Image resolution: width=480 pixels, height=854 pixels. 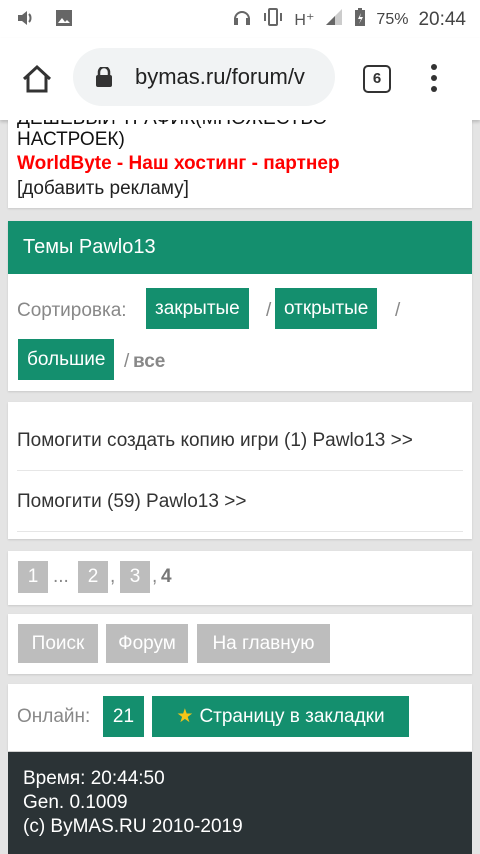 What do you see at coordinates (123, 716) in the screenshot?
I see `online-count-button: 21` at bounding box center [123, 716].